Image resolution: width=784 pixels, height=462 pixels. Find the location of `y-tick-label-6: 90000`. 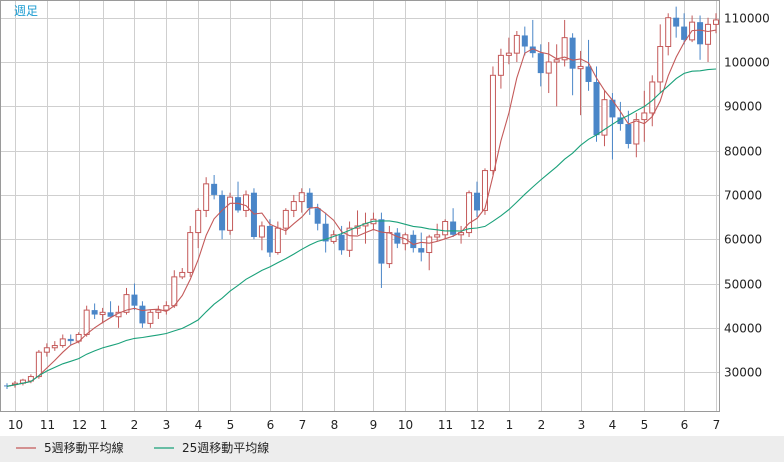

y-tick-label-6: 90000 is located at coordinates (743, 107).